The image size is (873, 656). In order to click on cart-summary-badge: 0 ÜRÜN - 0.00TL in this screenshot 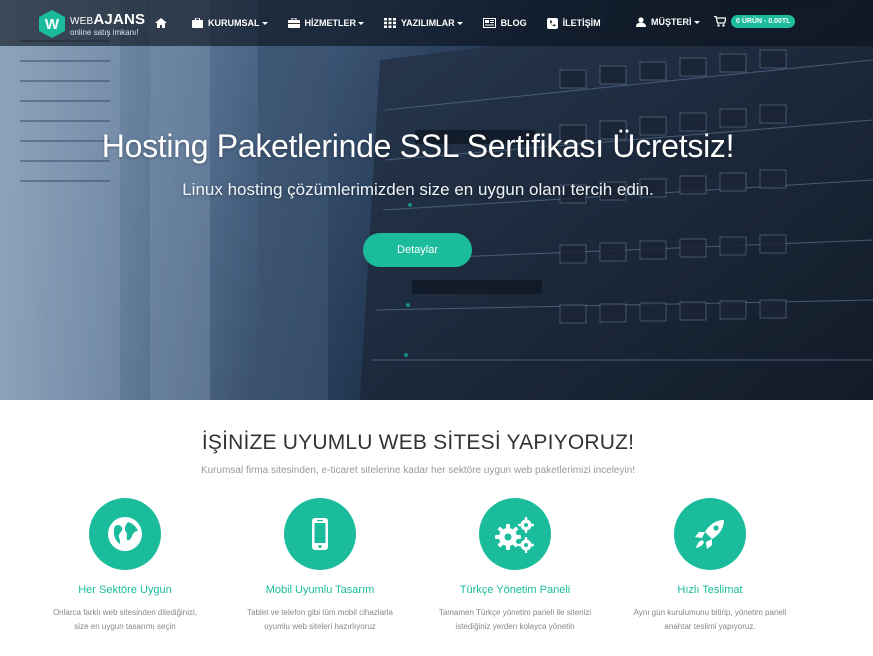, I will do `click(763, 21)`.